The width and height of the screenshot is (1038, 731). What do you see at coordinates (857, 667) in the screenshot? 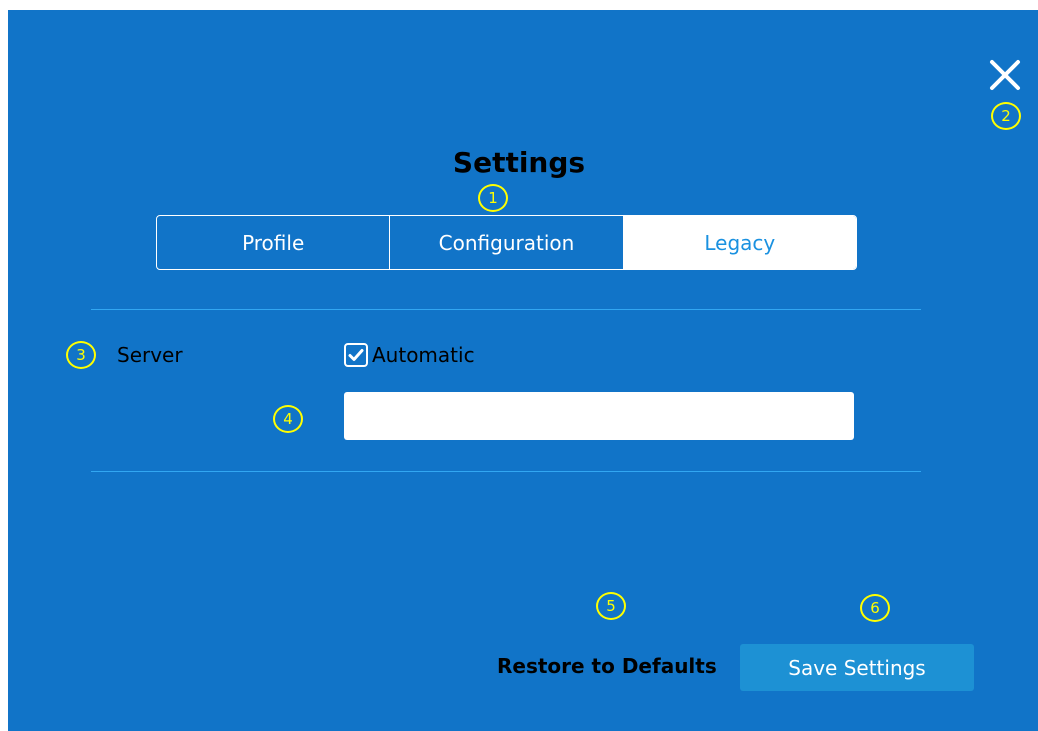
I see `save-settings-button: Save Settings` at bounding box center [857, 667].